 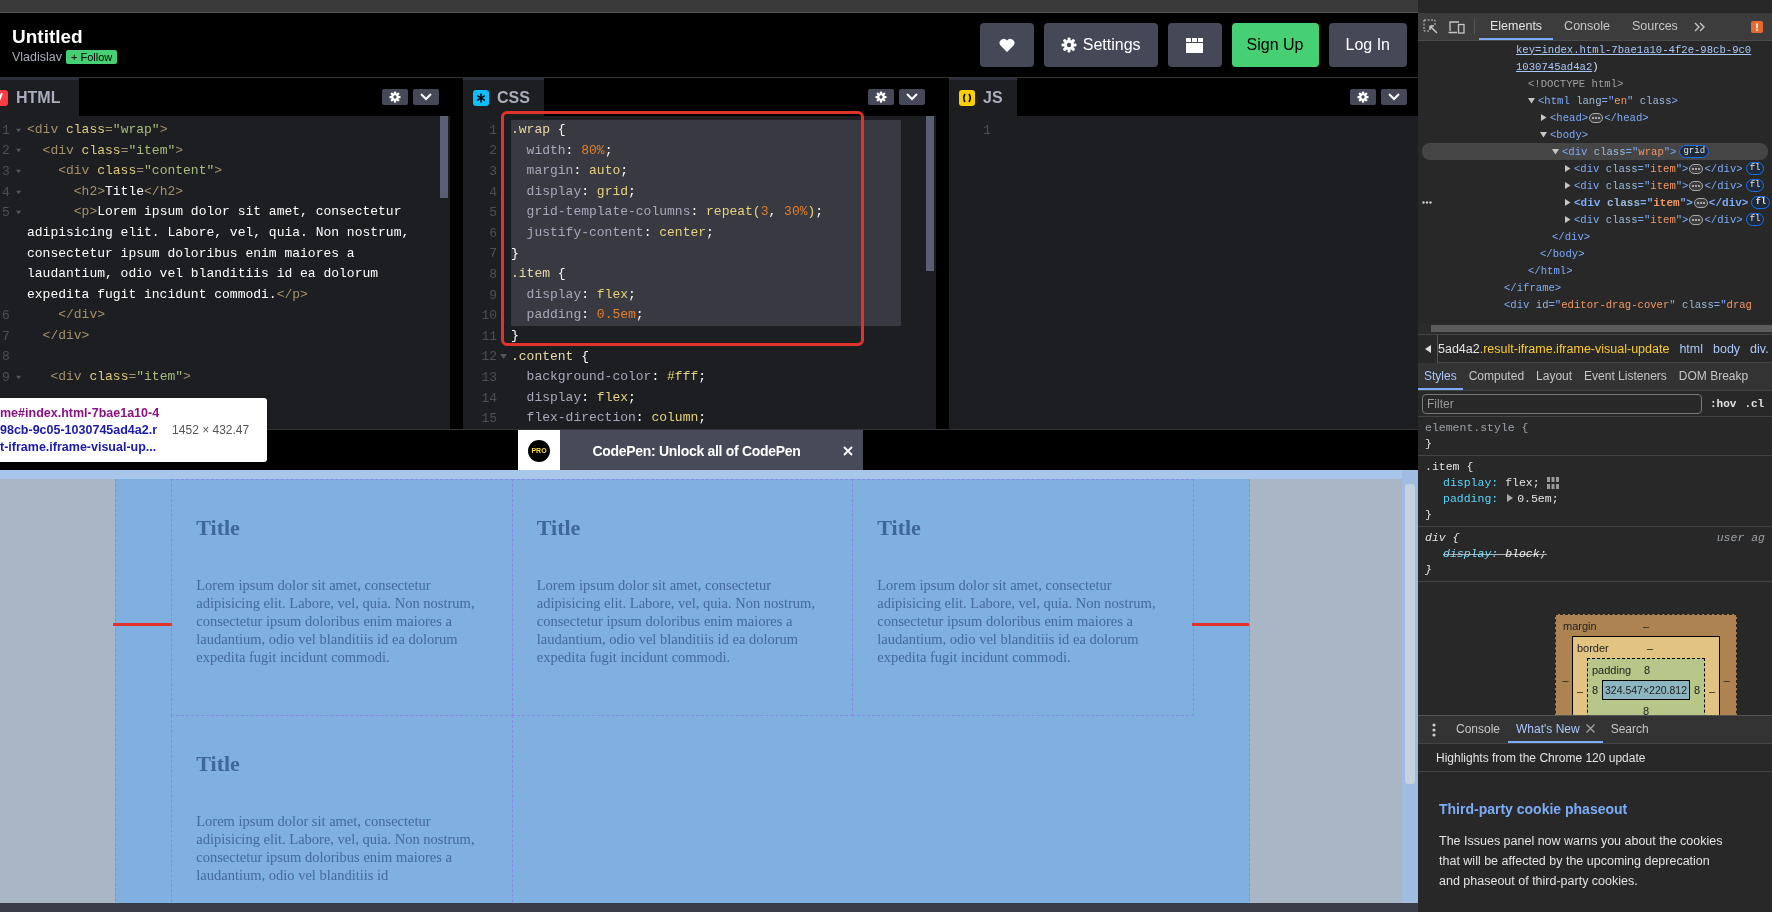 What do you see at coordinates (580, 397) in the screenshot?
I see `code-line: display: flex;` at bounding box center [580, 397].